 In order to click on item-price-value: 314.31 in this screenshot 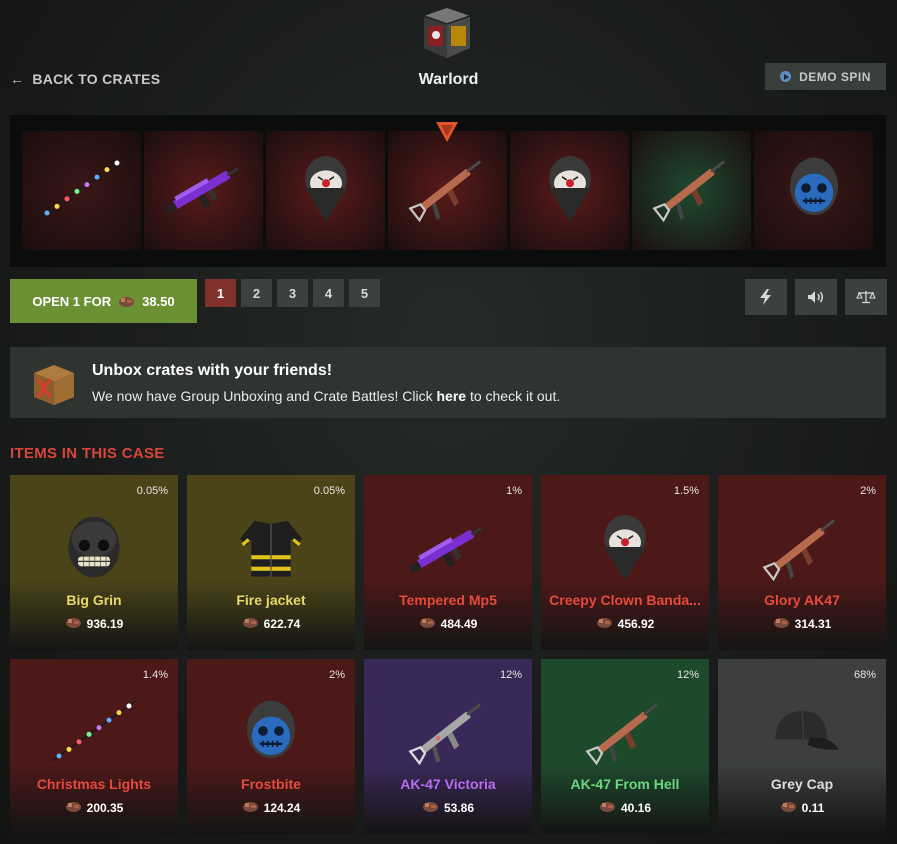, I will do `click(813, 624)`.